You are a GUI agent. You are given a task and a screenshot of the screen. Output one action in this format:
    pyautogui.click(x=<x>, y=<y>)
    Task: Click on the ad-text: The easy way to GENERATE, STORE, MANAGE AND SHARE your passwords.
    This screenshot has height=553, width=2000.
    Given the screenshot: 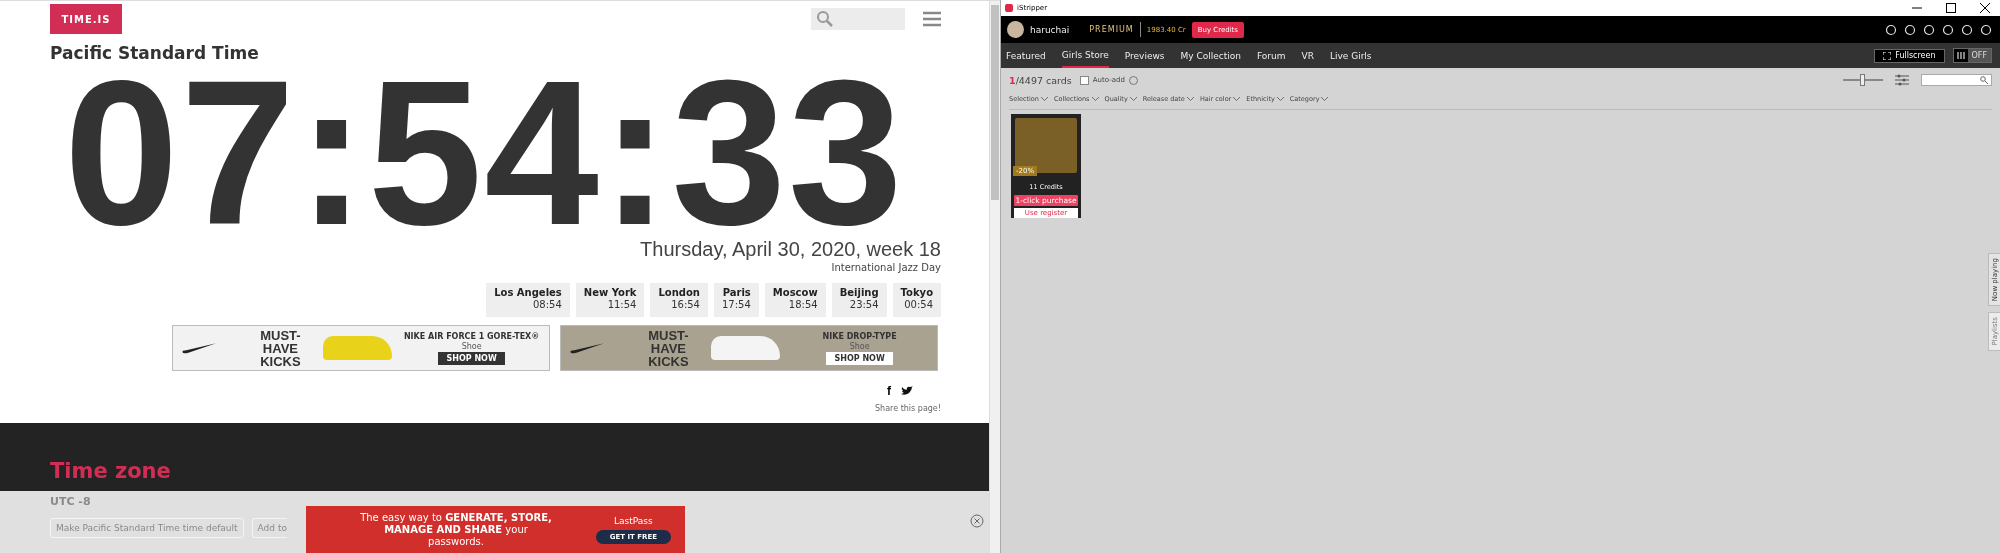 What is the action you would take?
    pyautogui.click(x=456, y=530)
    